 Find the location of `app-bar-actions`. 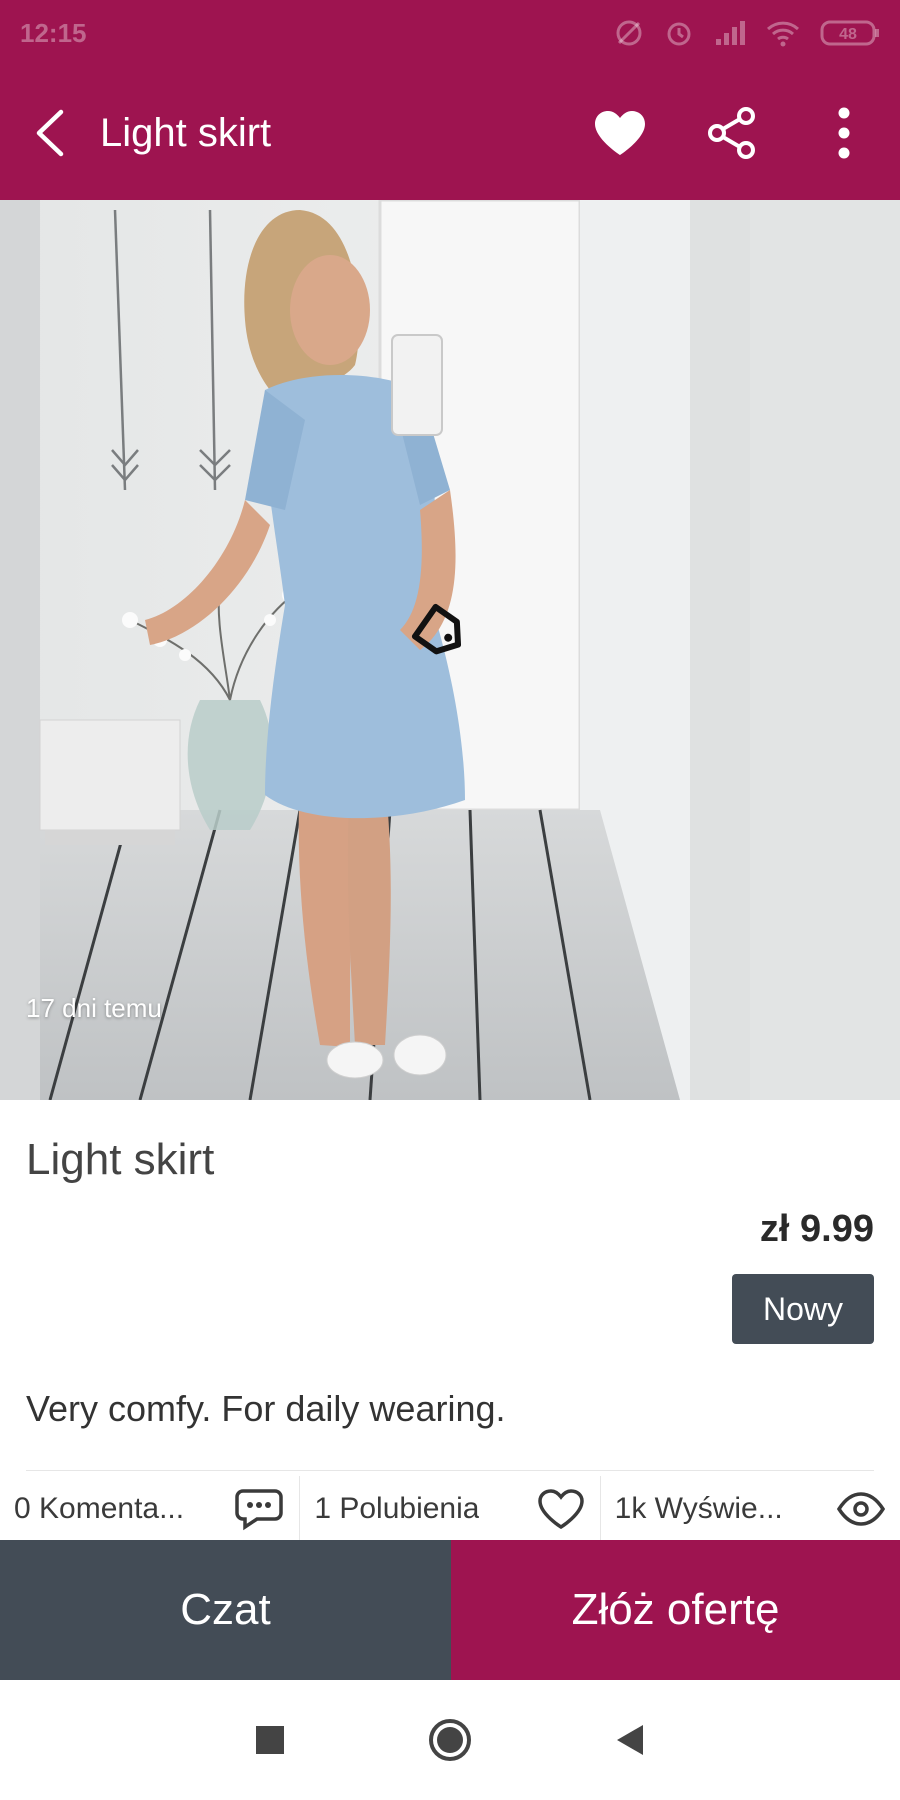

app-bar-actions is located at coordinates (732, 133).